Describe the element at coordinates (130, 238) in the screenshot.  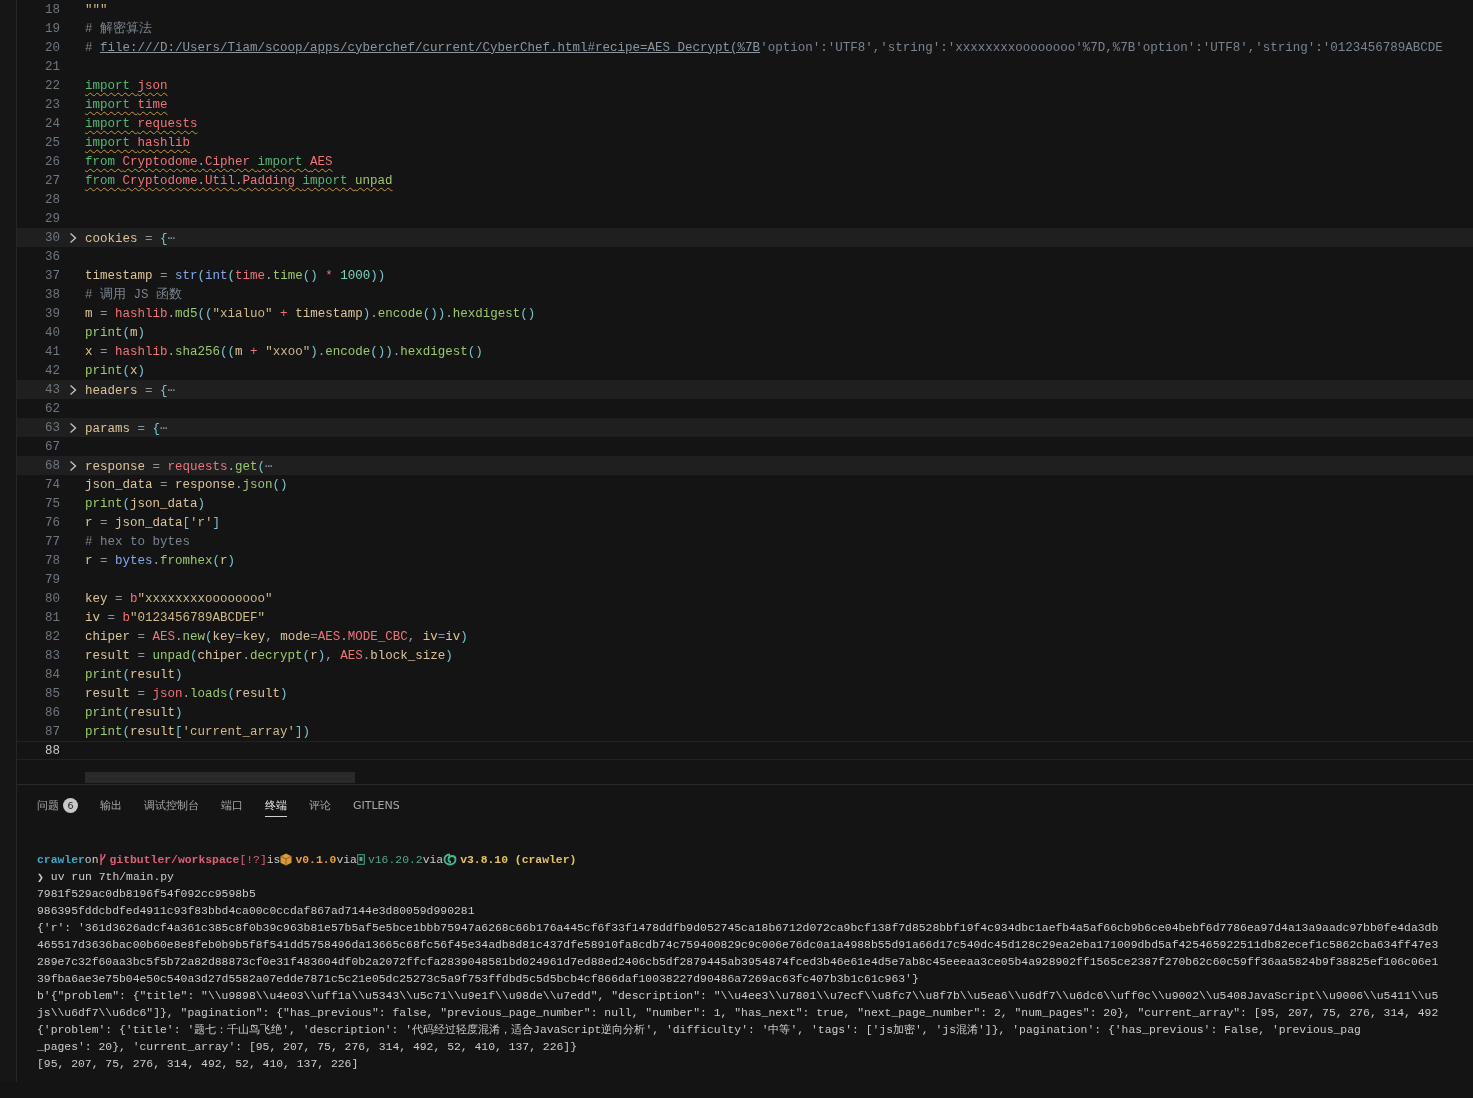
I see `code-line: cookies = {⋯` at that location.